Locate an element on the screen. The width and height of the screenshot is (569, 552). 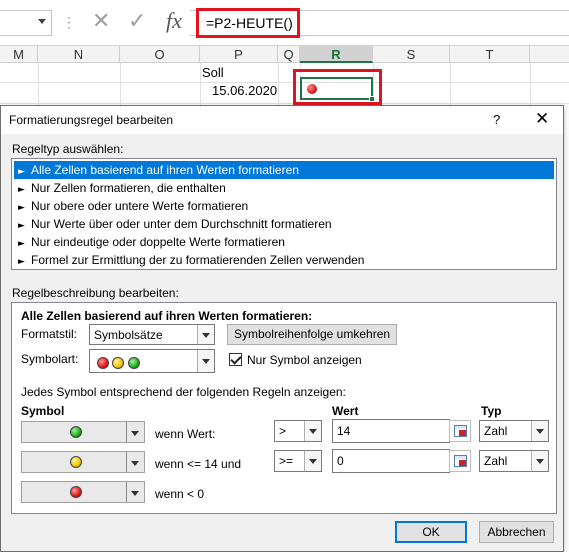
name-box is located at coordinates (26, 23).